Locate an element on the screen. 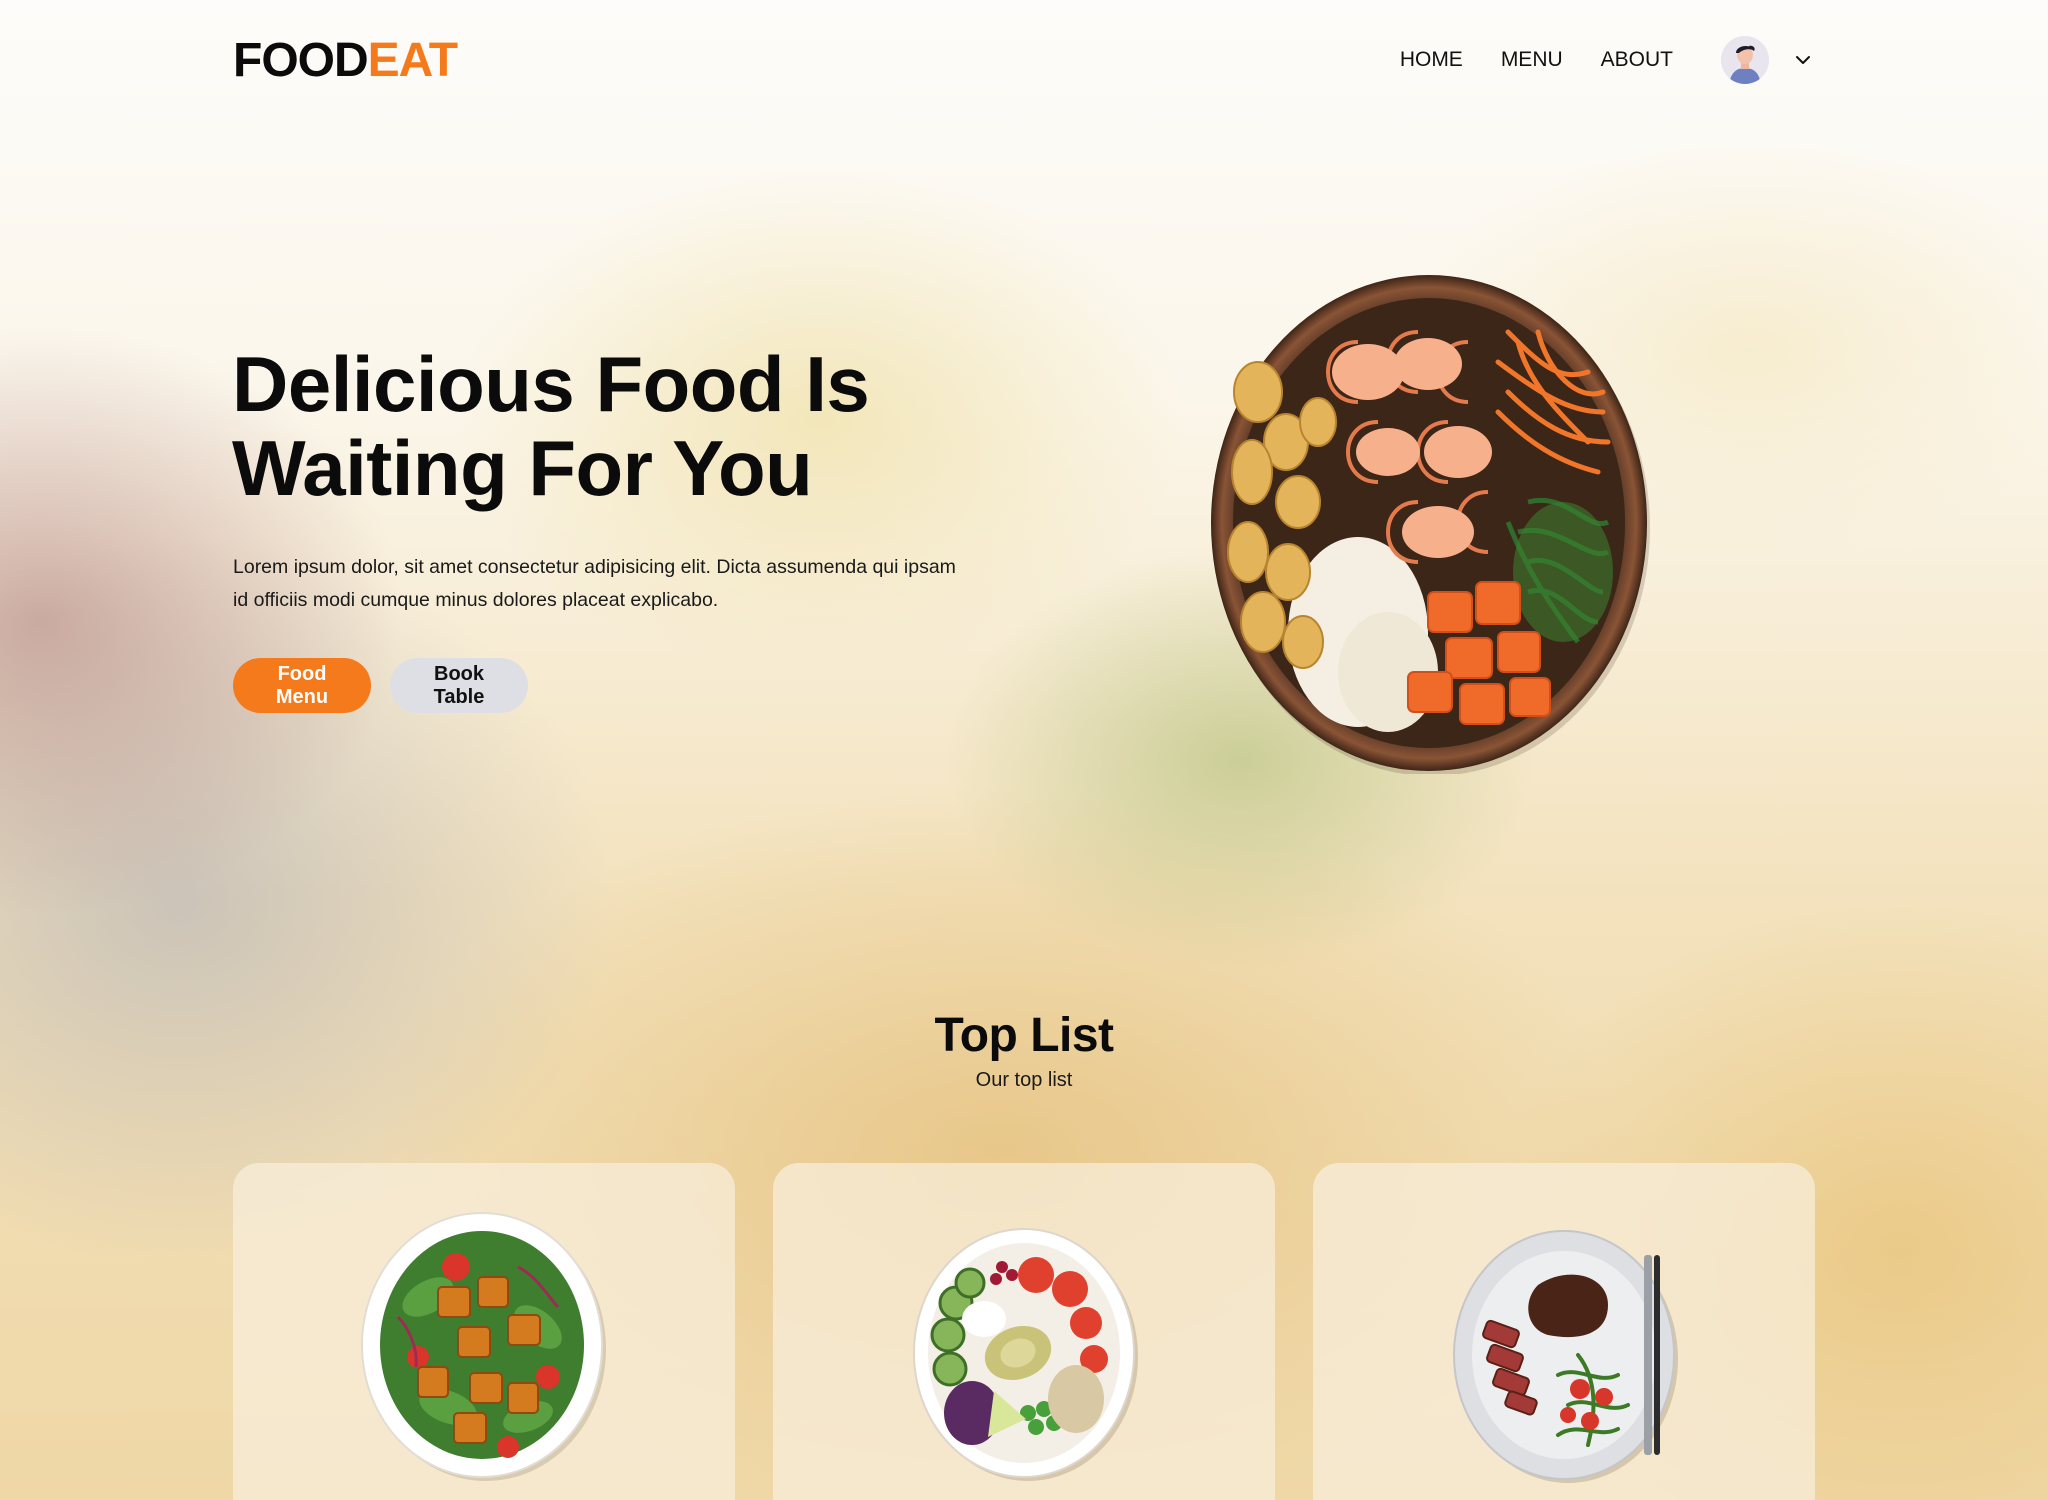 This screenshot has height=1500, width=2048. food-menu-button: Food Menu is located at coordinates (302, 685).